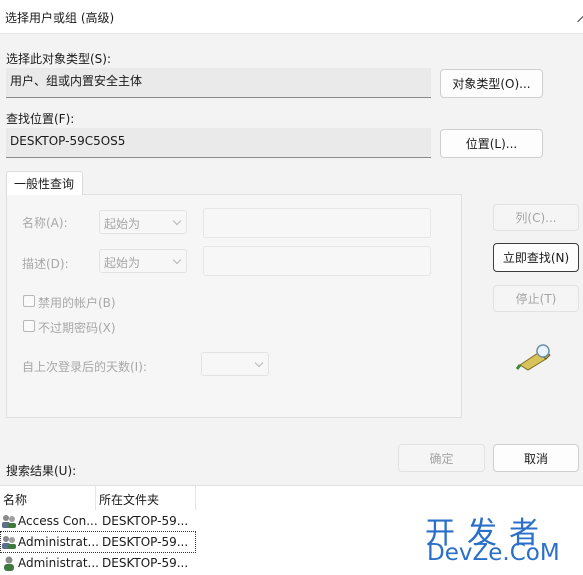 This screenshot has height=575, width=583. What do you see at coordinates (317, 261) in the screenshot?
I see `description-input` at bounding box center [317, 261].